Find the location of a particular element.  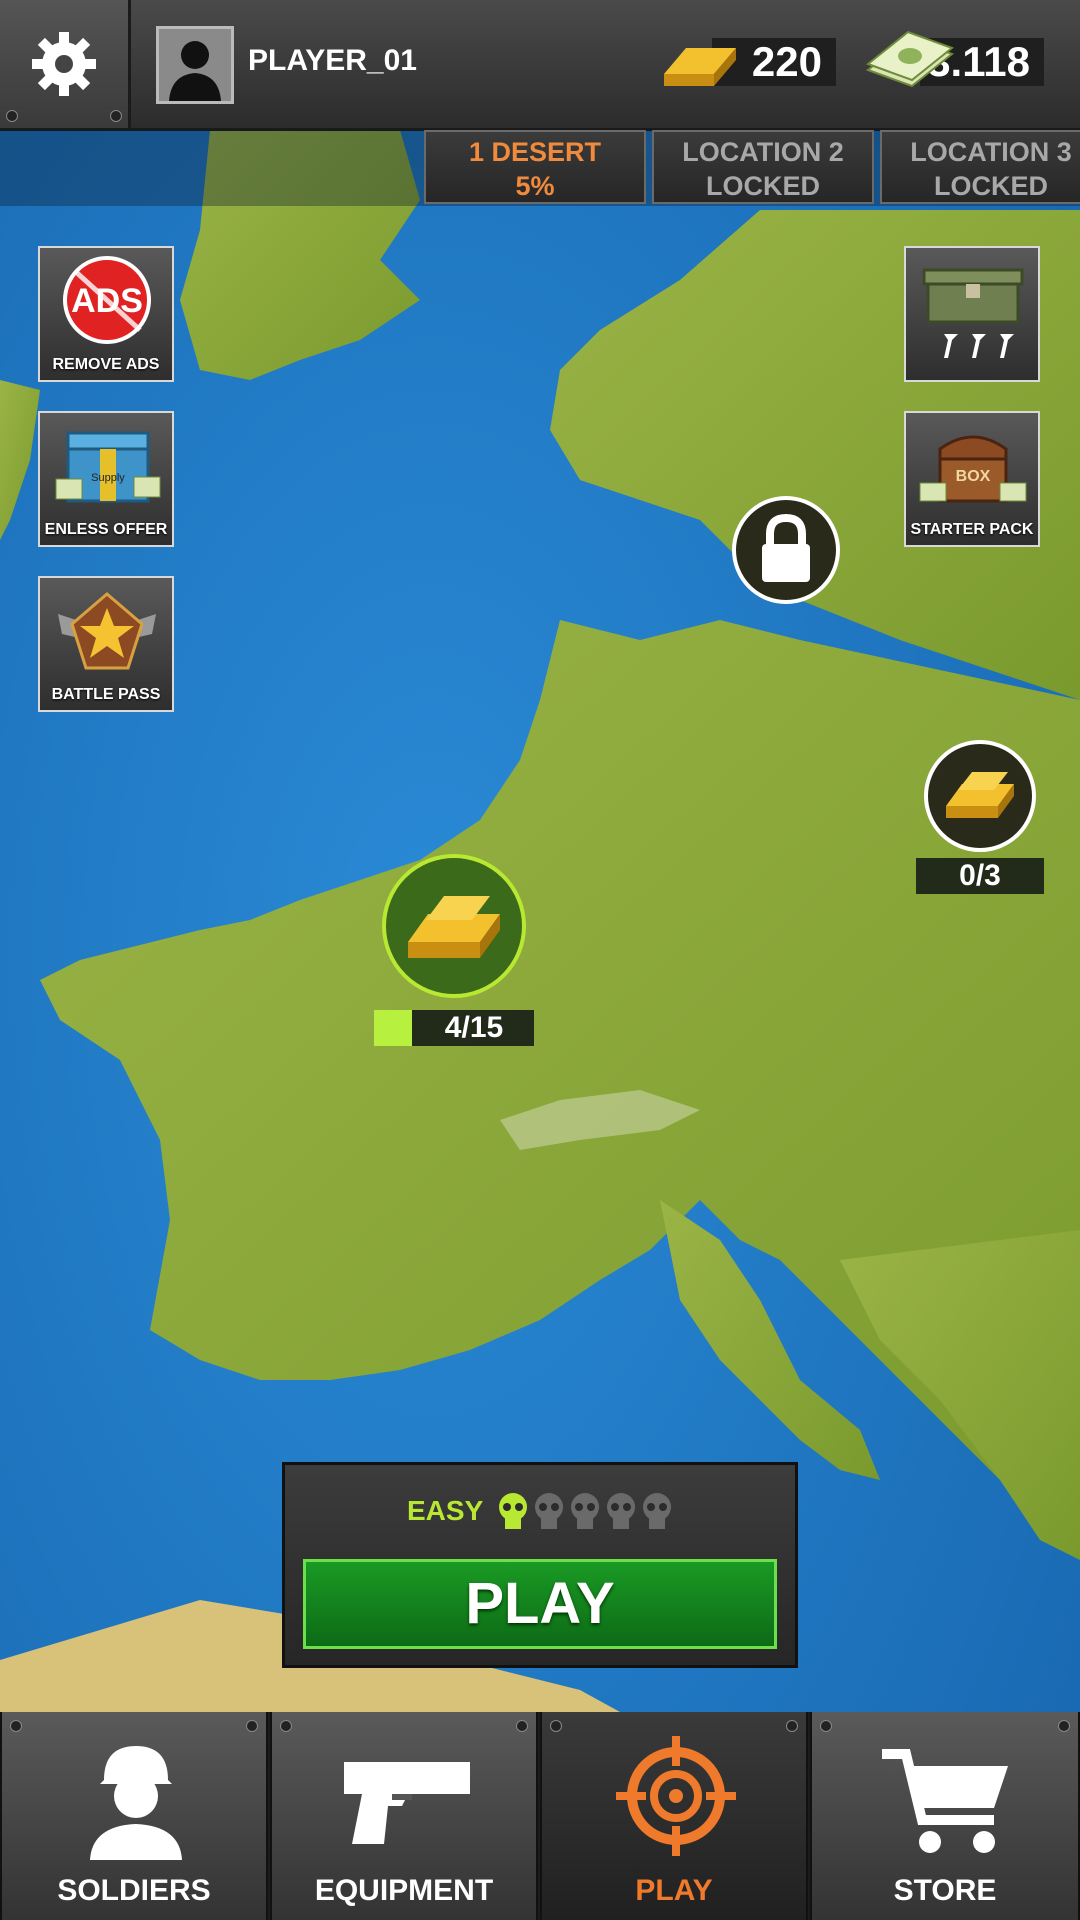

location-name: 1 DESERT is located at coordinates (535, 152).